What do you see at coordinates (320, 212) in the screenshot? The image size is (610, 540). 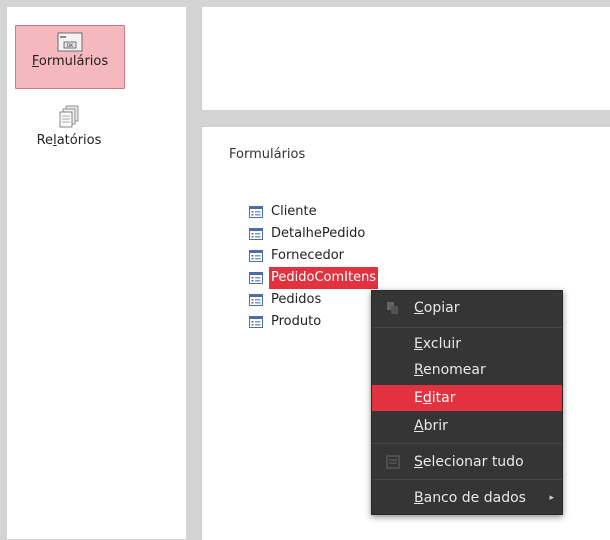 I see `list-item: Cliente` at bounding box center [320, 212].